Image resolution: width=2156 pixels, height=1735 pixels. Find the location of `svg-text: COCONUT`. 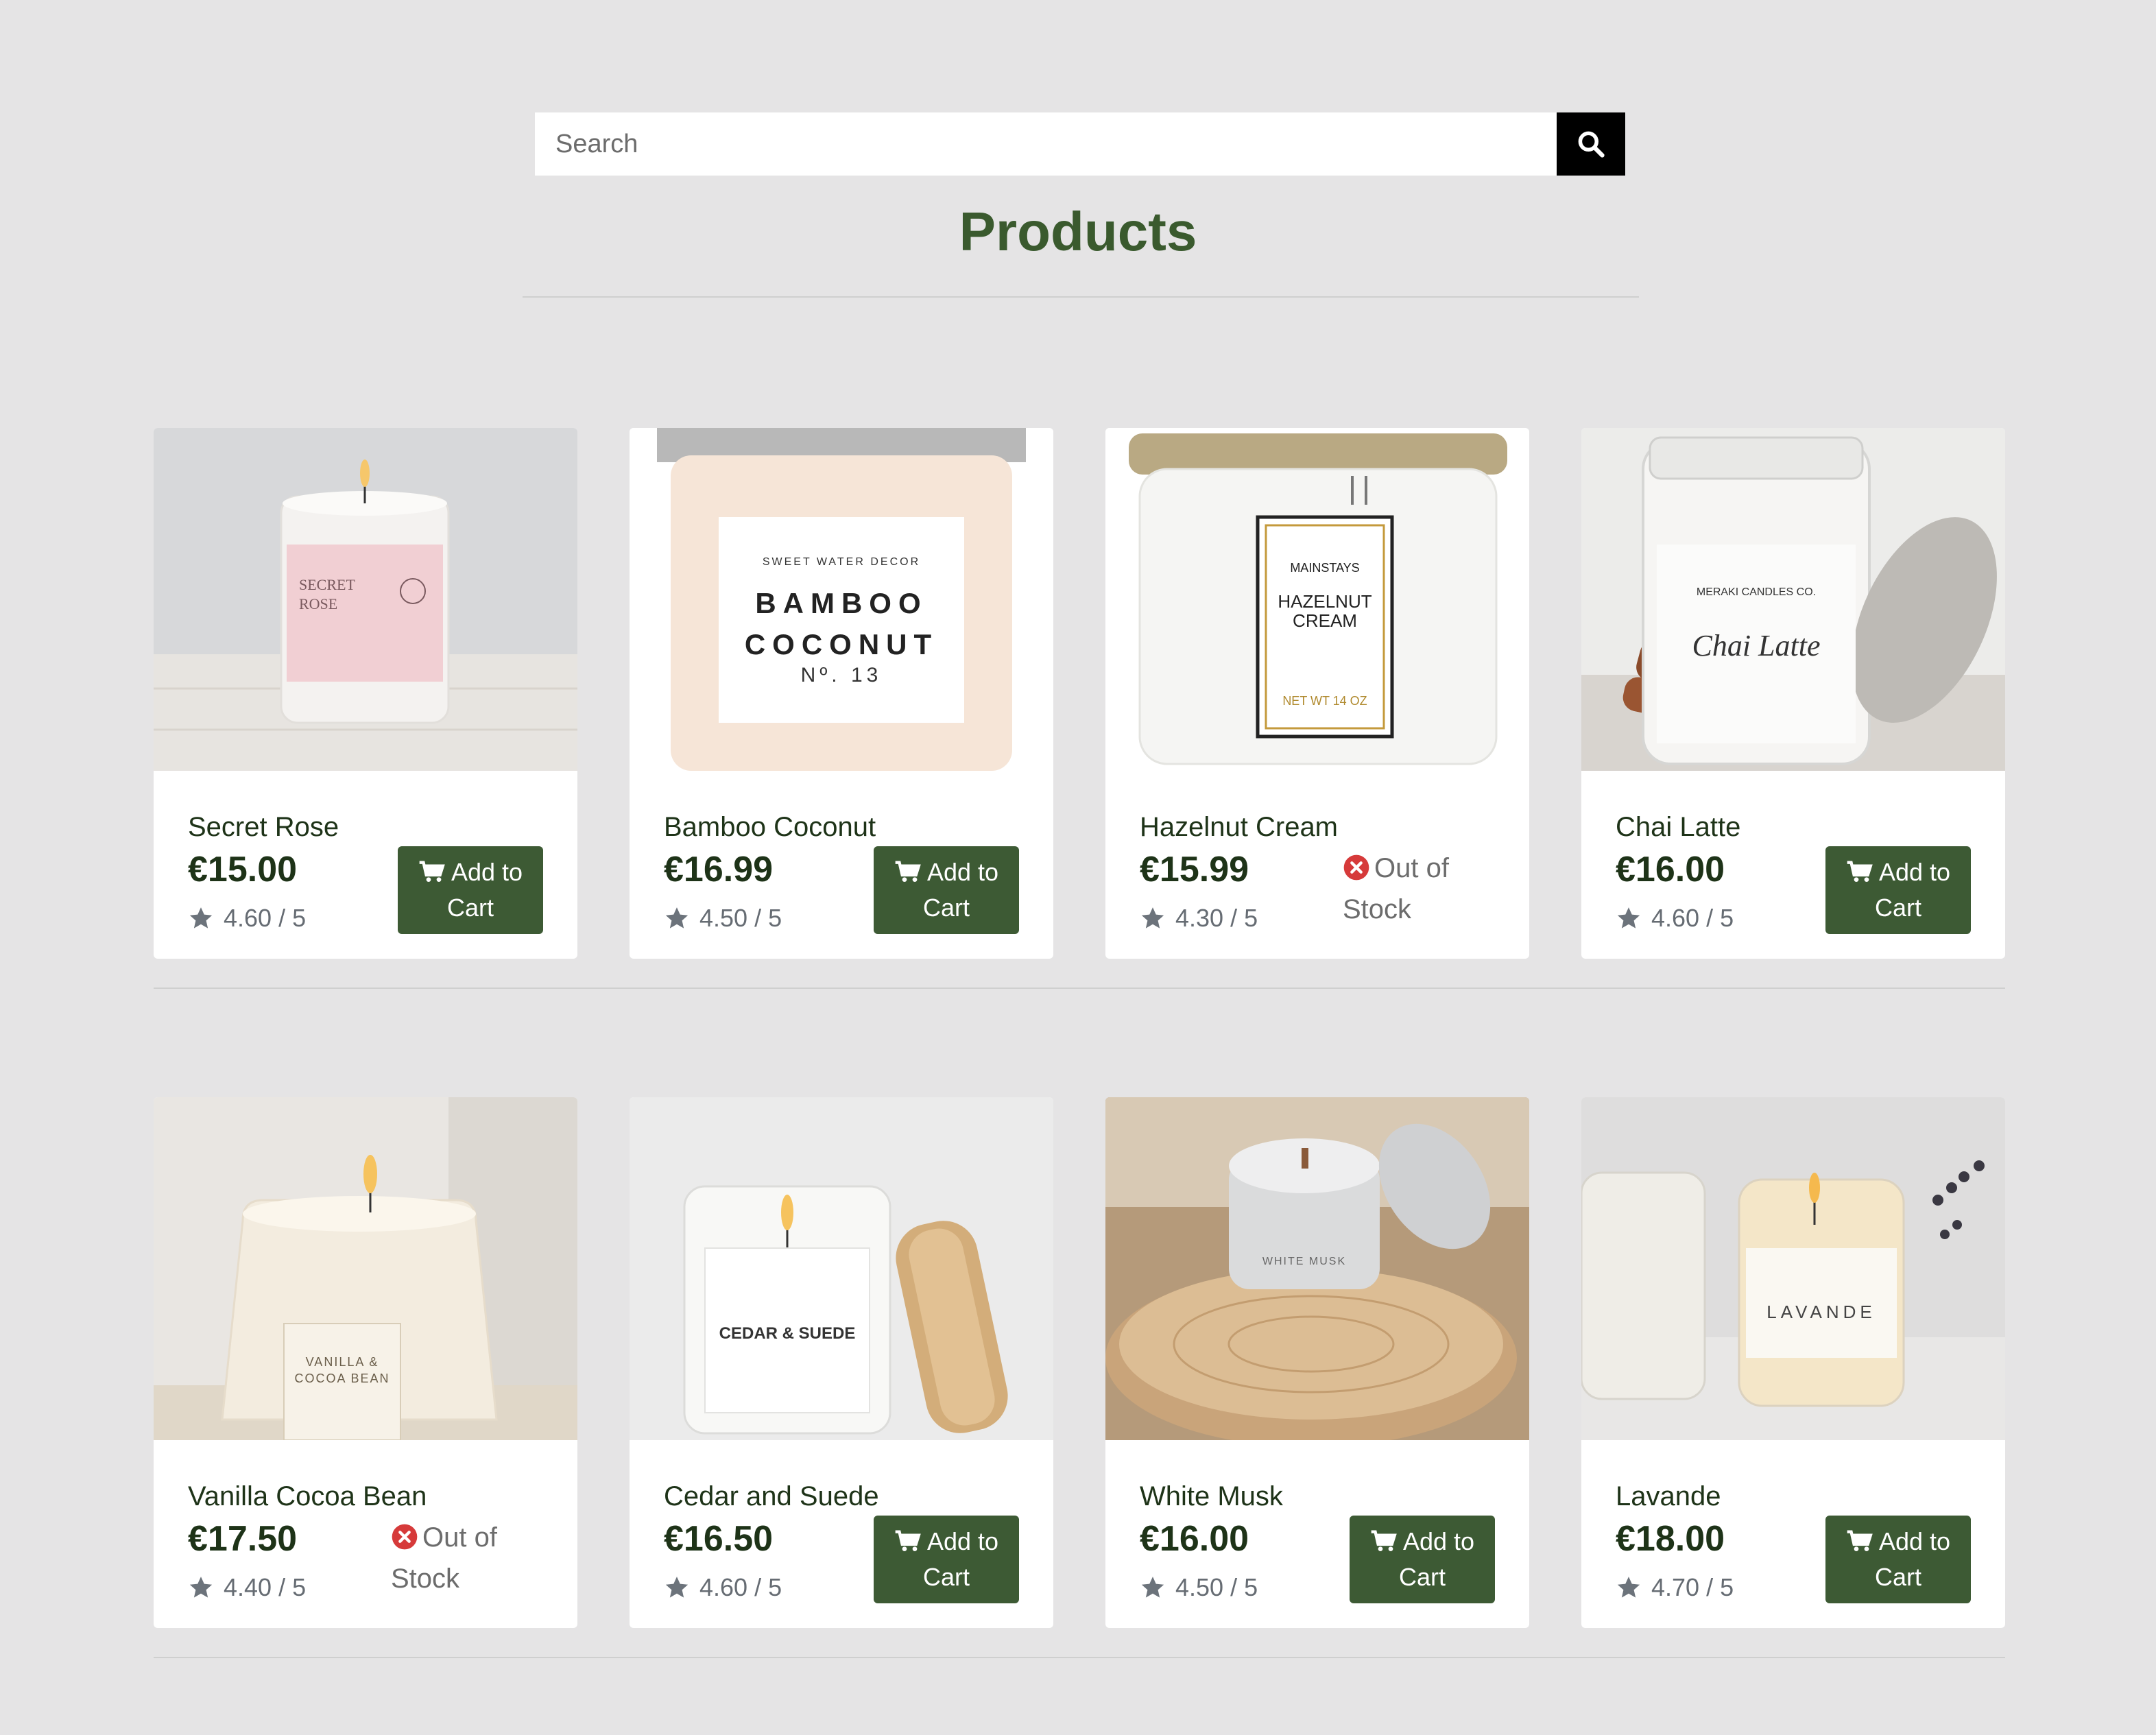

svg-text: COCONUT is located at coordinates (842, 644).